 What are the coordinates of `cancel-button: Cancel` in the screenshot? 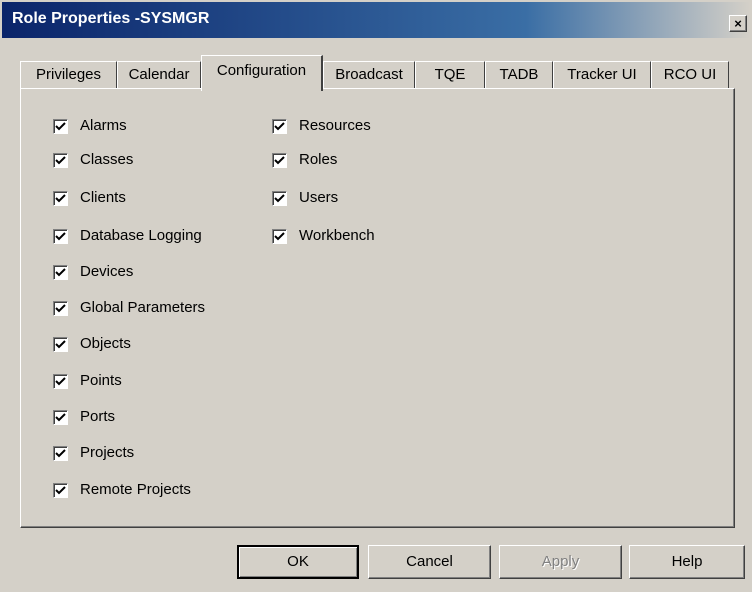 It's located at (429, 562).